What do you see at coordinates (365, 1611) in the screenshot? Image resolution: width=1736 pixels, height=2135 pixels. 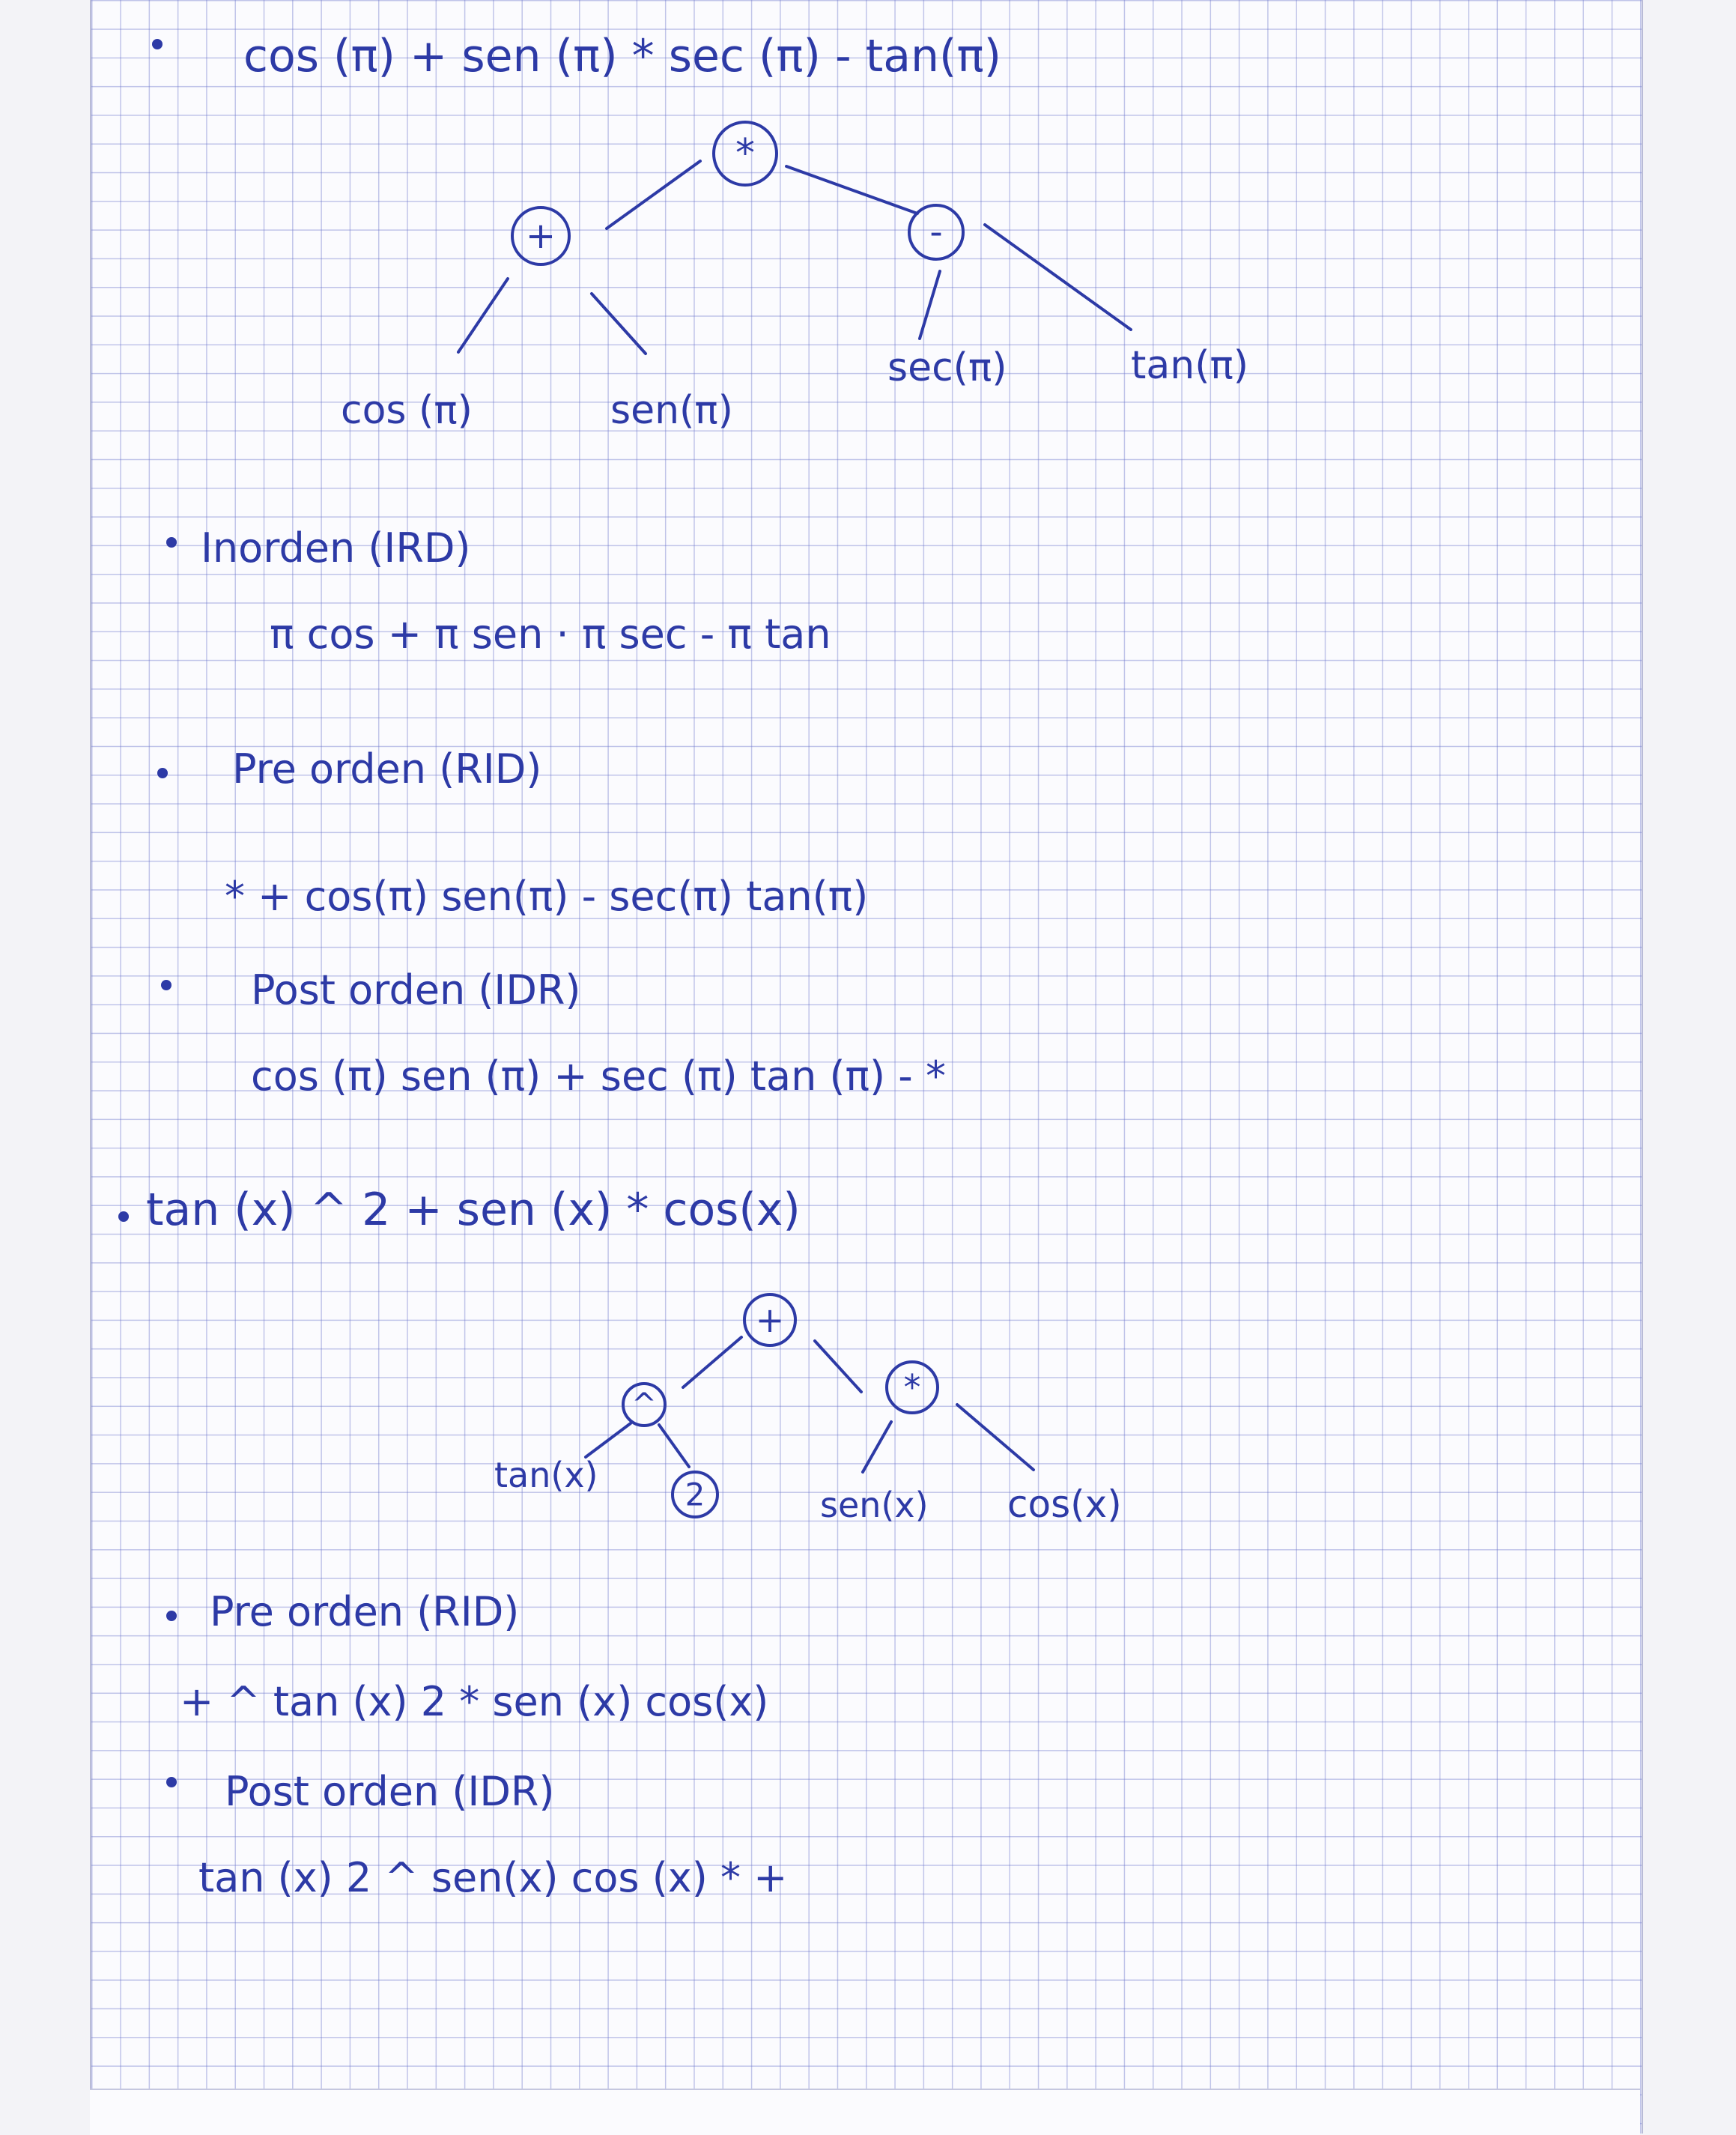 I see `preorden-label-2: Pre orden (RID)` at bounding box center [365, 1611].